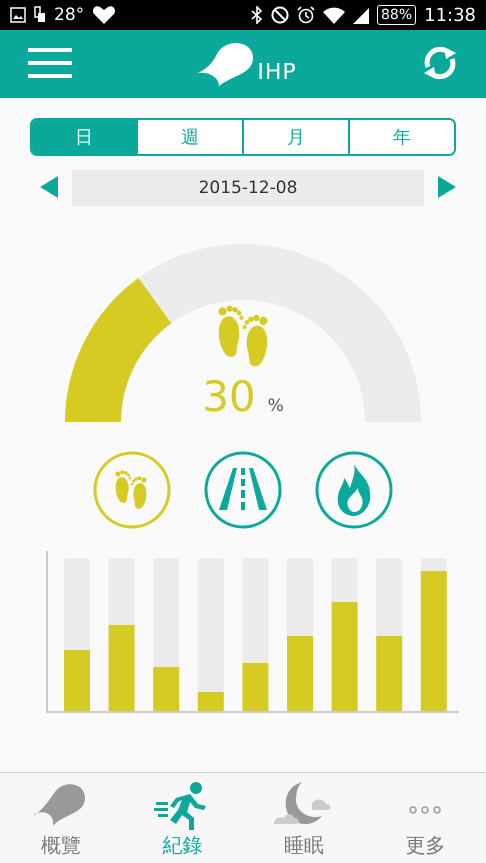 Image resolution: width=486 pixels, height=863 pixels. Describe the element at coordinates (40, 15) in the screenshot. I see `phone-icon` at that location.